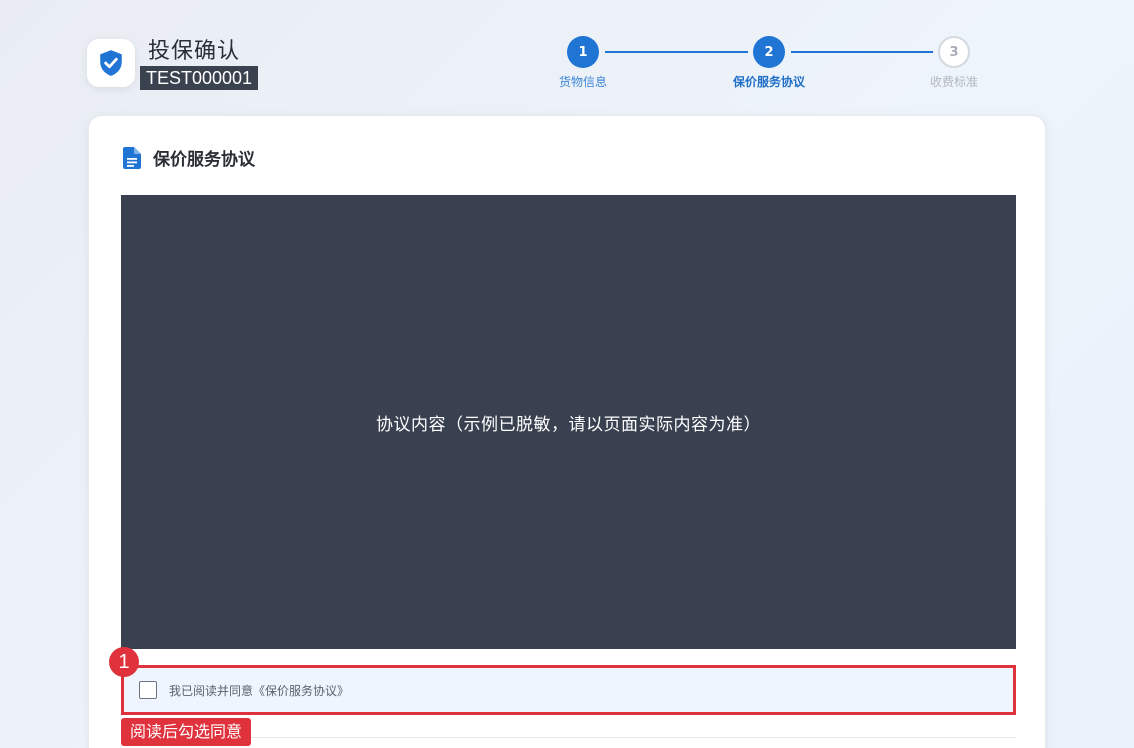  What do you see at coordinates (583, 52) in the screenshot?
I see `step-number: 1` at bounding box center [583, 52].